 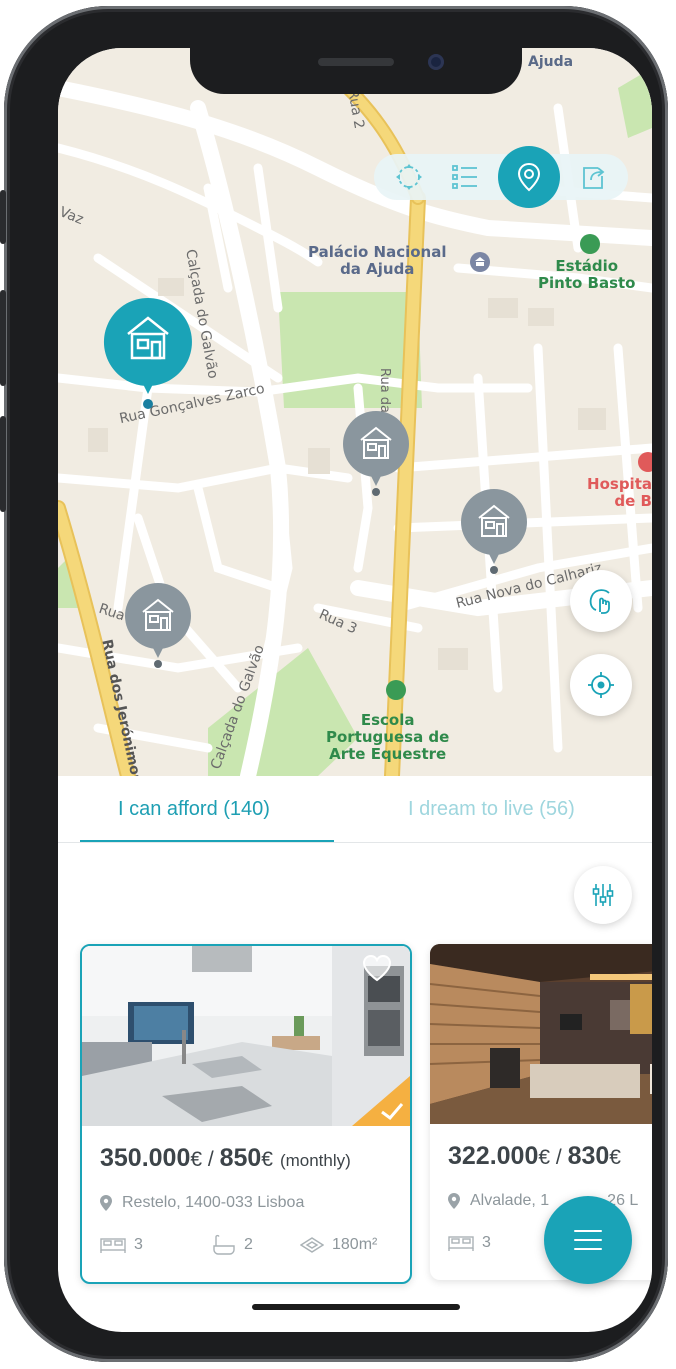 I want to click on poi-estadio: Estádio Pinto Basto, so click(x=586, y=275).